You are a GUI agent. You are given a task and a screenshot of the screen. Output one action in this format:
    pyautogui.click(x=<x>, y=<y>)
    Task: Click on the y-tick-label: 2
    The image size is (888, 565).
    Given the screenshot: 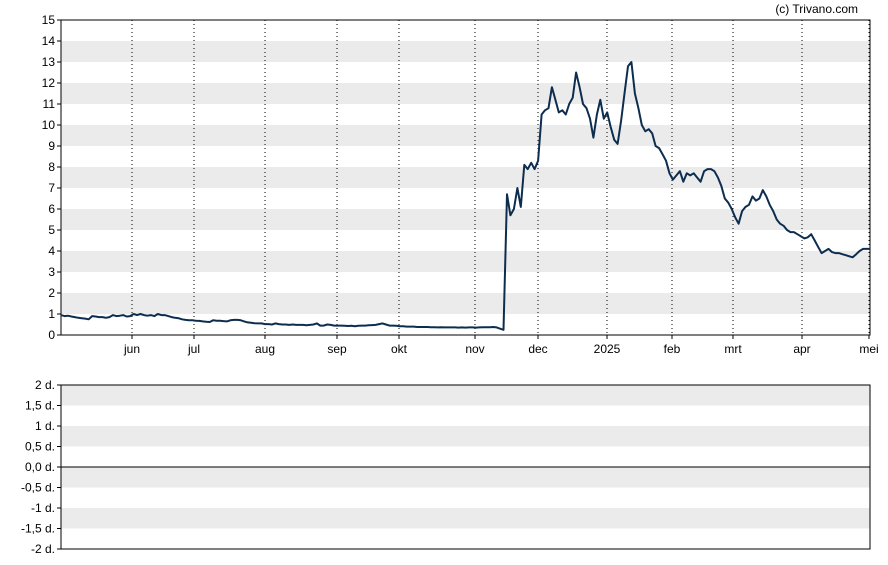 What is the action you would take?
    pyautogui.click(x=51, y=293)
    